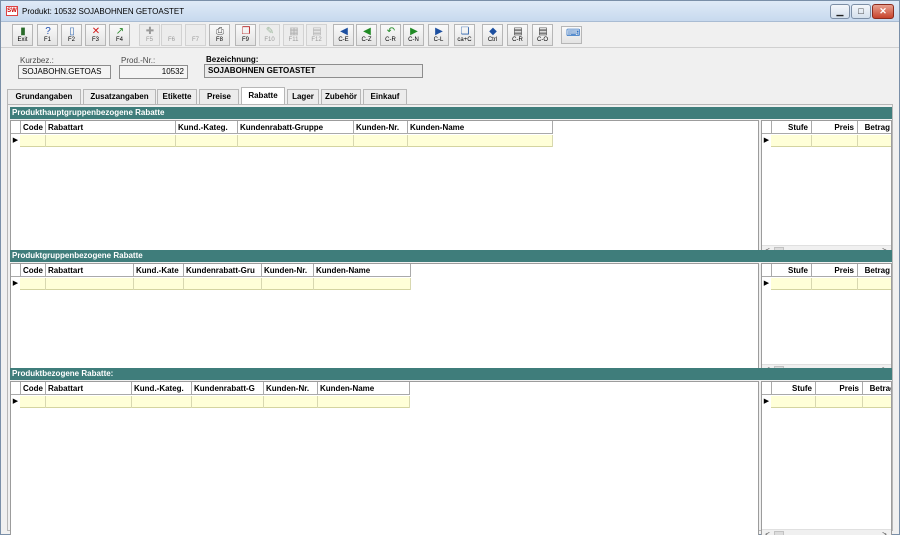 This screenshot has height=535, width=900. I want to click on tab-zusatzangaben: Zusatzangaben, so click(119, 96).